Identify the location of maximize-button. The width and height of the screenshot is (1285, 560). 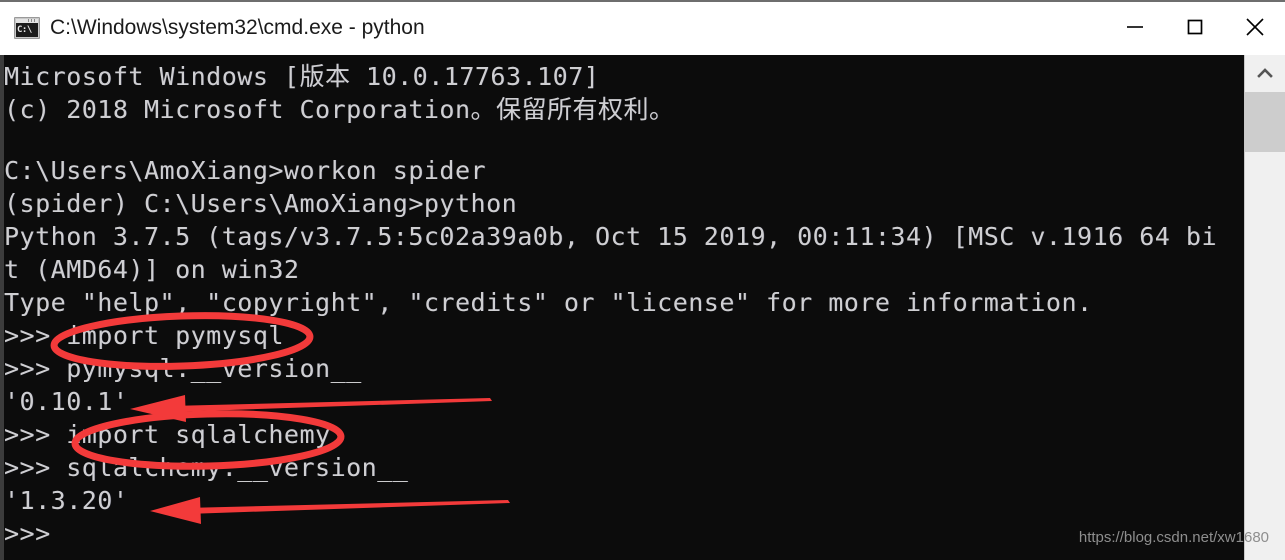
(1195, 27).